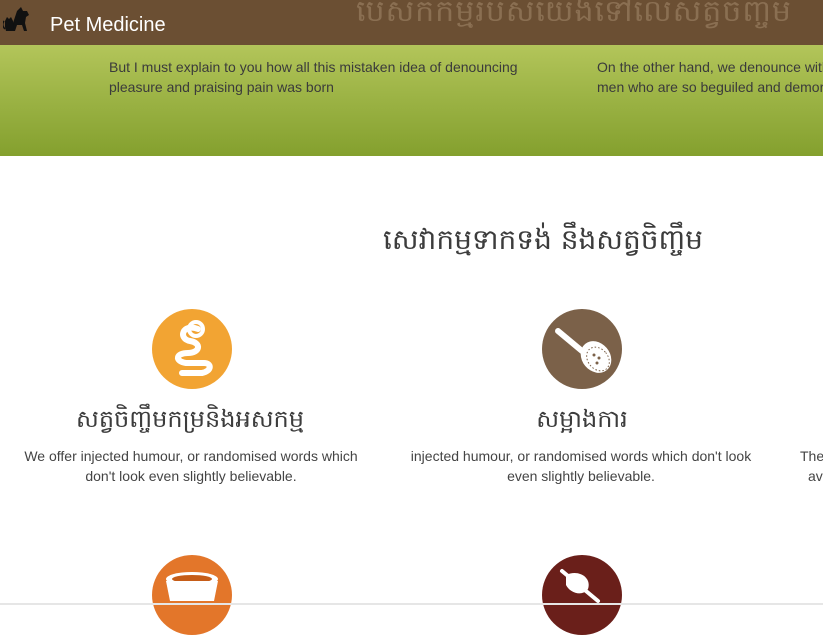 The height and width of the screenshot is (640, 823). Describe the element at coordinates (582, 595) in the screenshot. I see `no-pet-icon` at that location.